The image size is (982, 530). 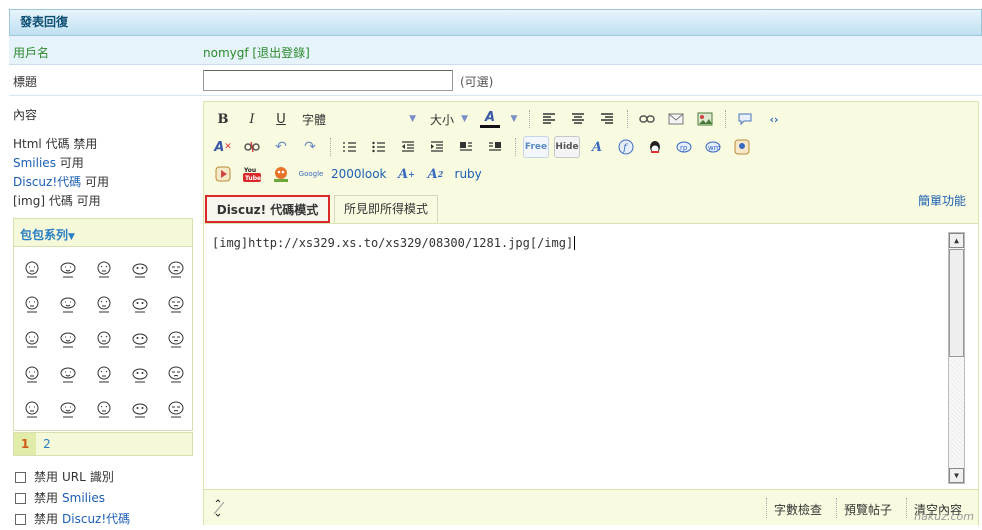 What do you see at coordinates (280, 53) in the screenshot?
I see `logout-link: [退出登錄]` at bounding box center [280, 53].